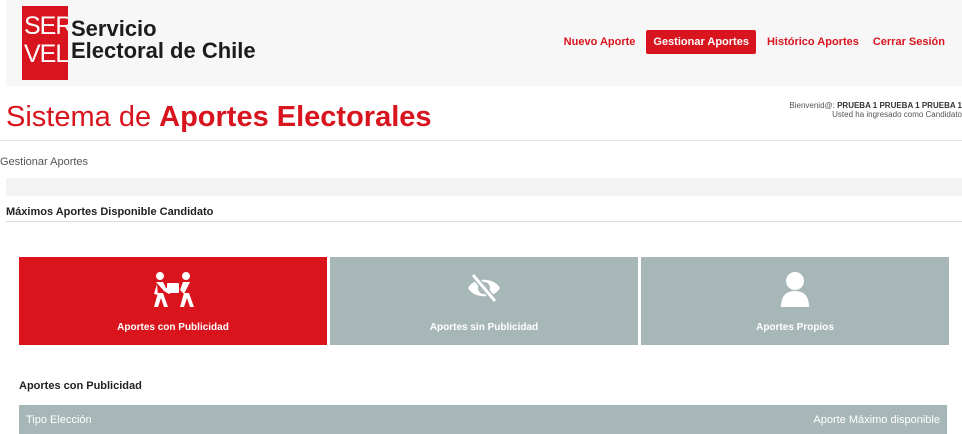 The width and height of the screenshot is (962, 434). What do you see at coordinates (173, 327) in the screenshot?
I see `card-label: Aportes con Publicidad` at bounding box center [173, 327].